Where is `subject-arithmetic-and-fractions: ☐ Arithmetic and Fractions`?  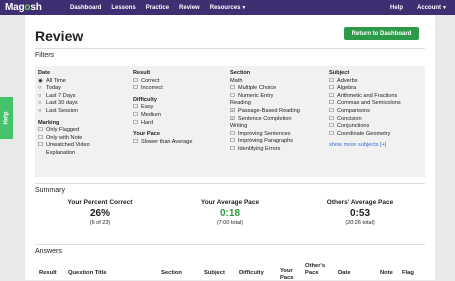 subject-arithmetic-and-fractions: ☐ Arithmetic and Fractions is located at coordinates (376, 97).